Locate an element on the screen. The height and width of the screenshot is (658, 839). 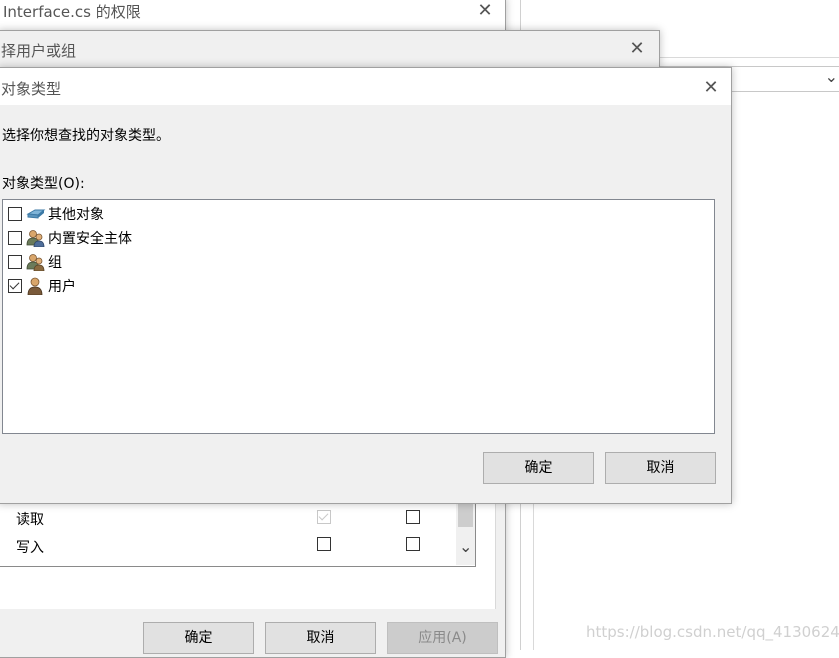
list-item-label: 组 is located at coordinates (55, 263).